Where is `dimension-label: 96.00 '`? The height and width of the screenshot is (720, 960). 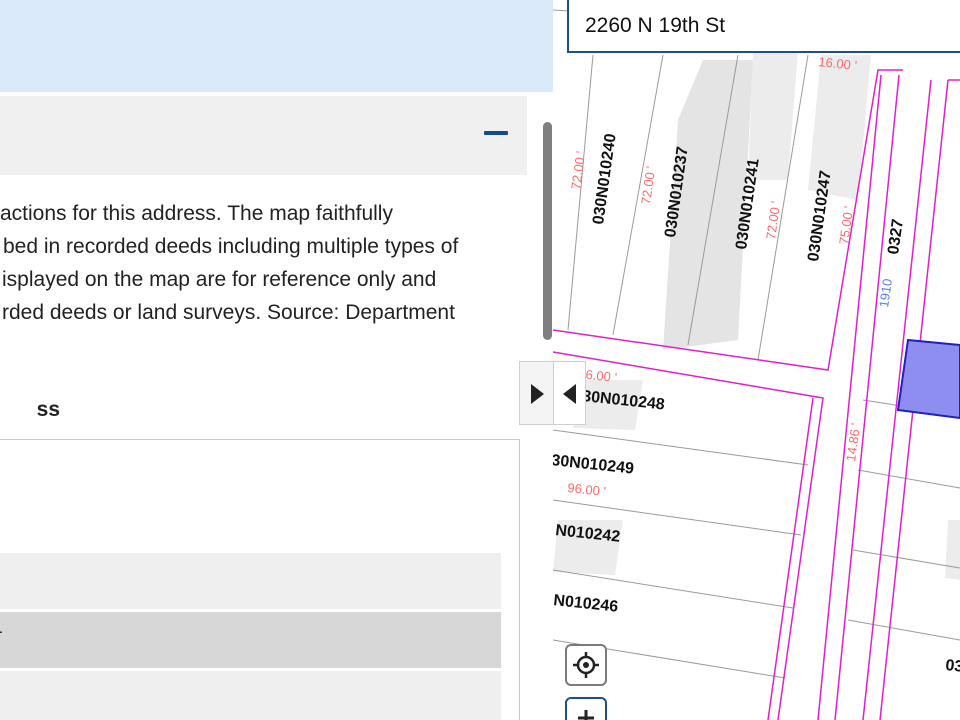 dimension-label: 96.00 ' is located at coordinates (587, 489).